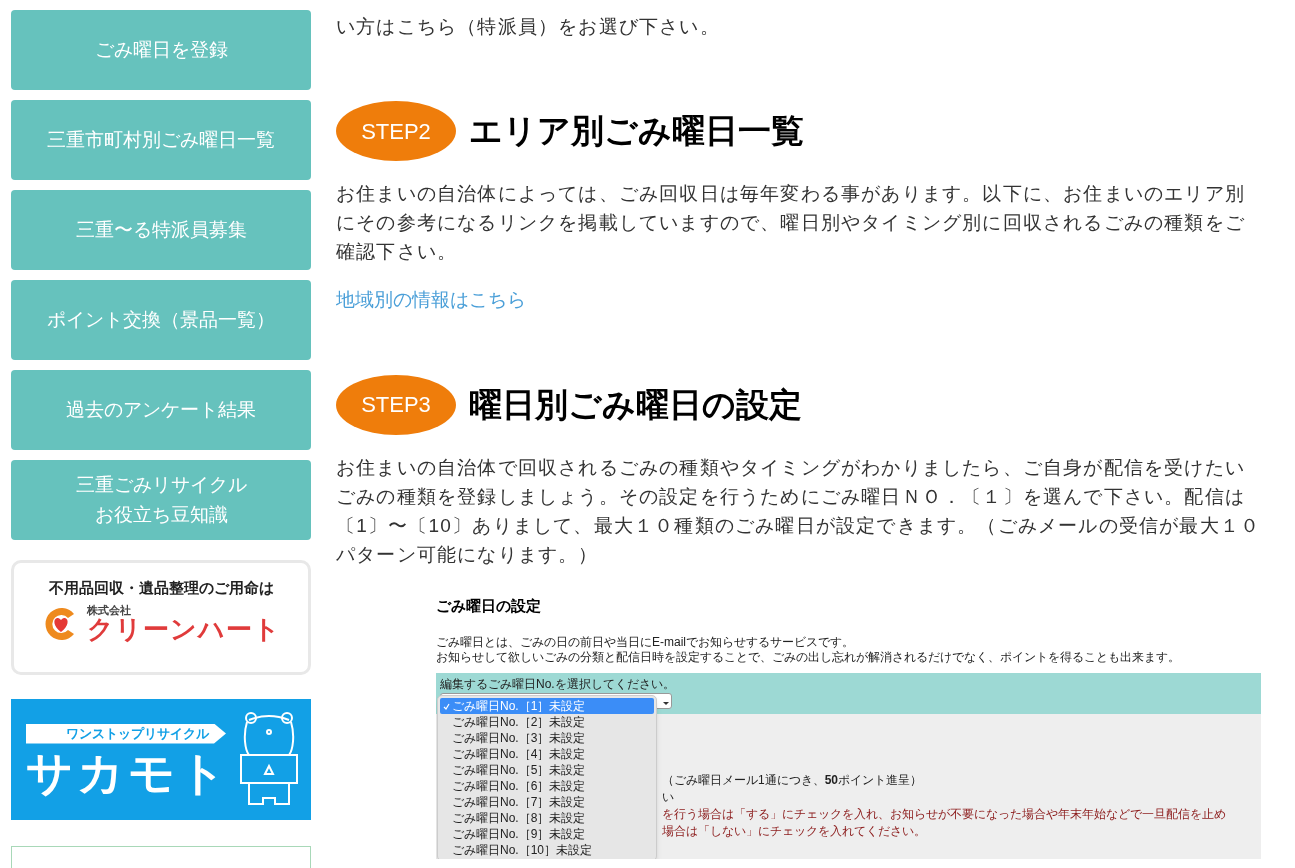 This screenshot has width=1295, height=868. What do you see at coordinates (798, 511) in the screenshot?
I see `paragraph: お住まいの自治体で回収されるごみの種類やタイミングがわかりましたら、ご自身が配信を受けたいごみの種類を登録しましょう。その設定を行うためにごみ曜日ＮＯ．〔１〕を選んで下さい。配信は〔1〕〜〔10〕ありまして、最大１０種類のごみ曜日が設定できます。（ごみメールの受信が最大１０パターン可能になります。）` at bounding box center [798, 511].